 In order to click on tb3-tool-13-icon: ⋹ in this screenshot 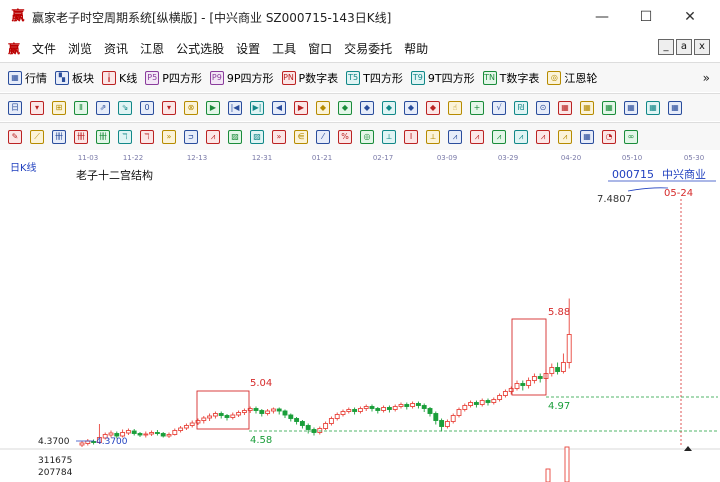, I will do `click(301, 136)`.